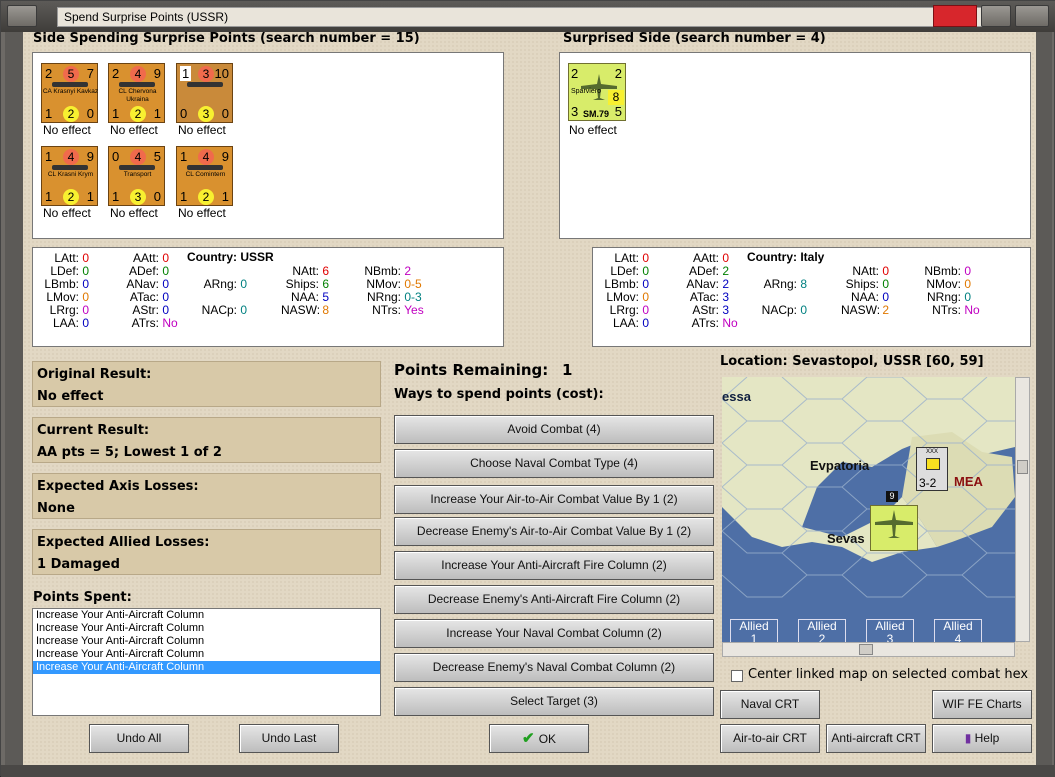 The height and width of the screenshot is (777, 1055). Describe the element at coordinates (894, 524) in the screenshot. I see `map-plane-icon` at that location.